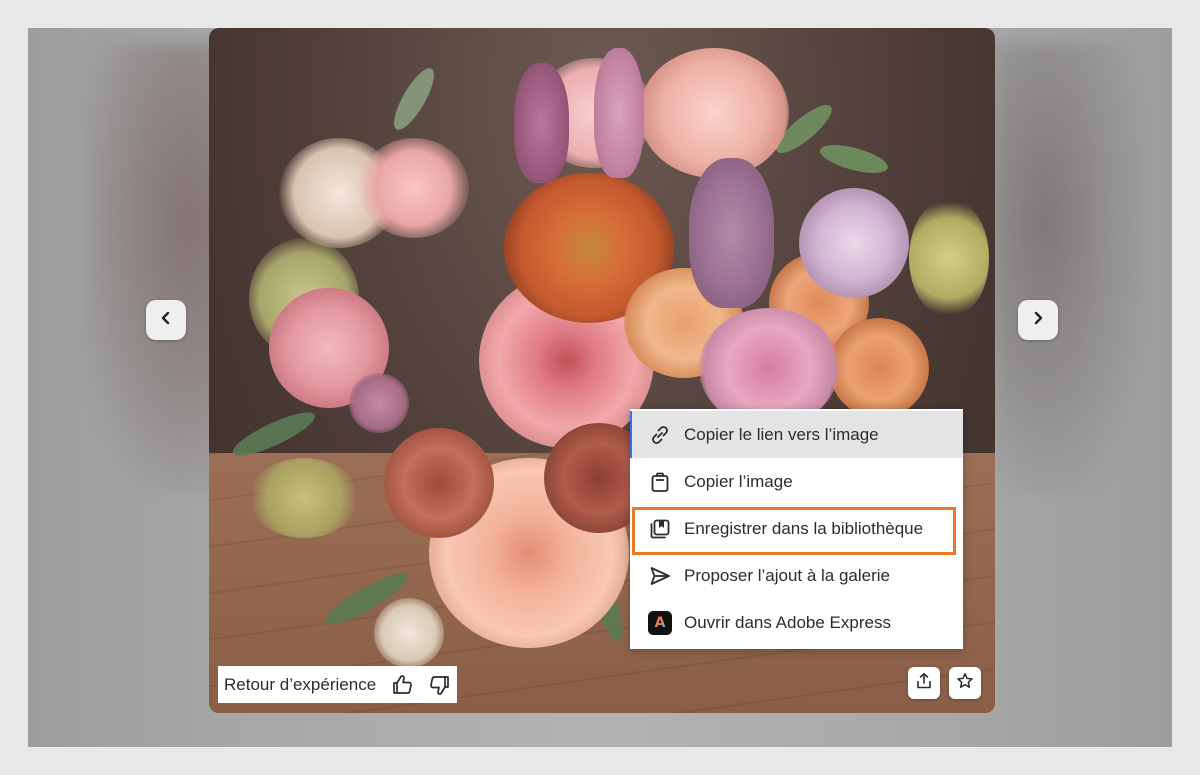  What do you see at coordinates (787, 575) in the screenshot?
I see `menu-item-label: Proposer l’ajout à la galerie` at bounding box center [787, 575].